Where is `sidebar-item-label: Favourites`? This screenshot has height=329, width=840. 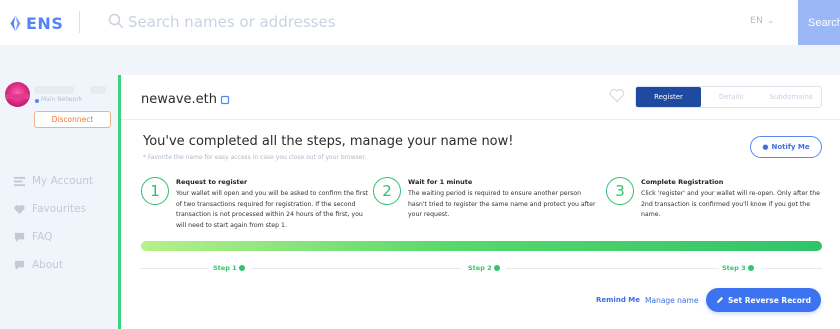 sidebar-item-label: Favourites is located at coordinates (59, 209).